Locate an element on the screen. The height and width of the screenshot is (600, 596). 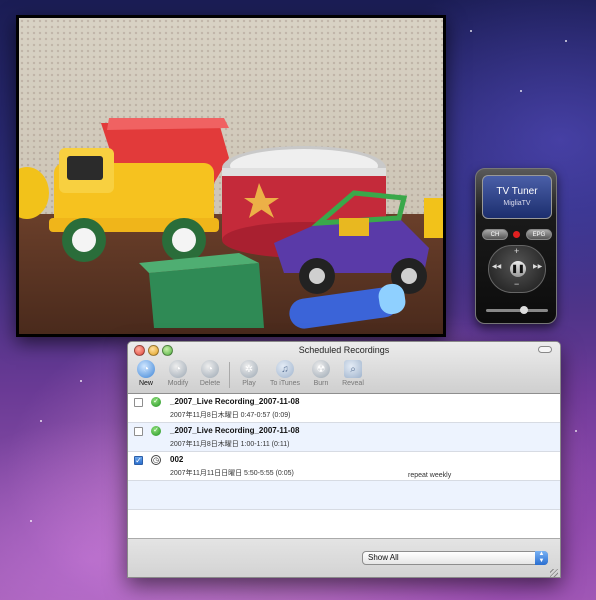
delete-recording-icon: ◔ is located at coordinates (210, 369).